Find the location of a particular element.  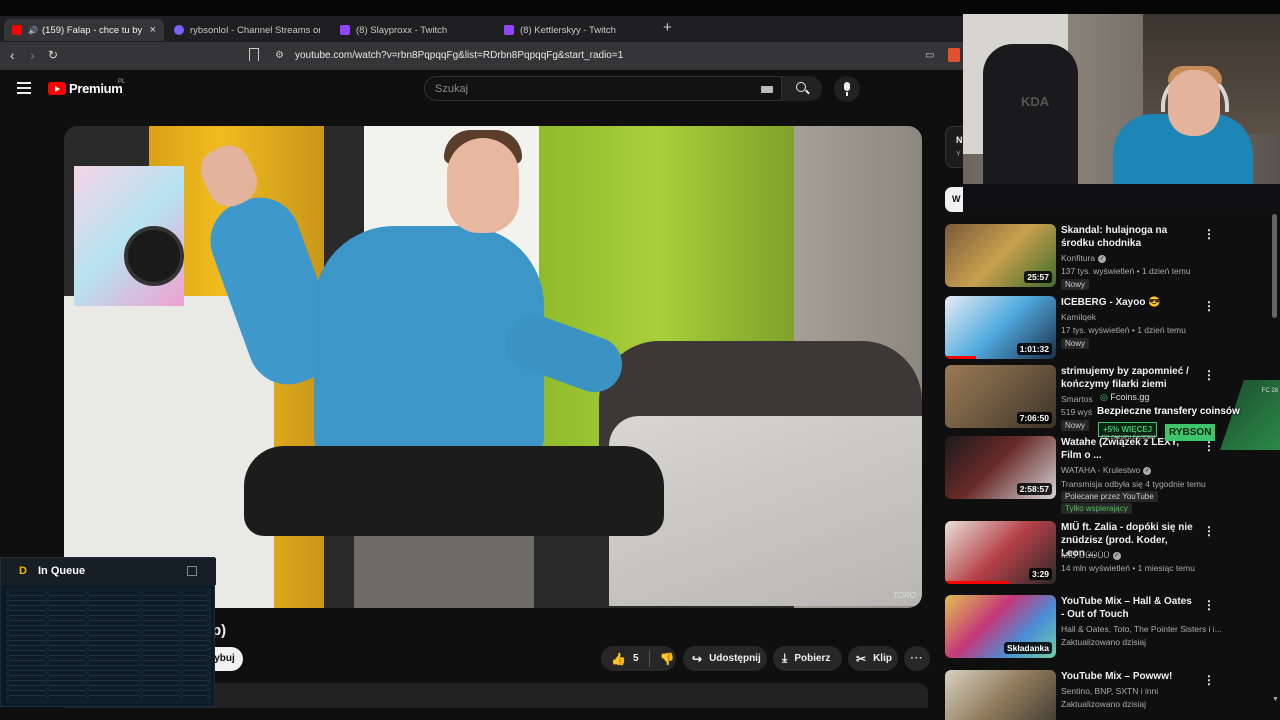

more-actions-button: ··· is located at coordinates (917, 658).